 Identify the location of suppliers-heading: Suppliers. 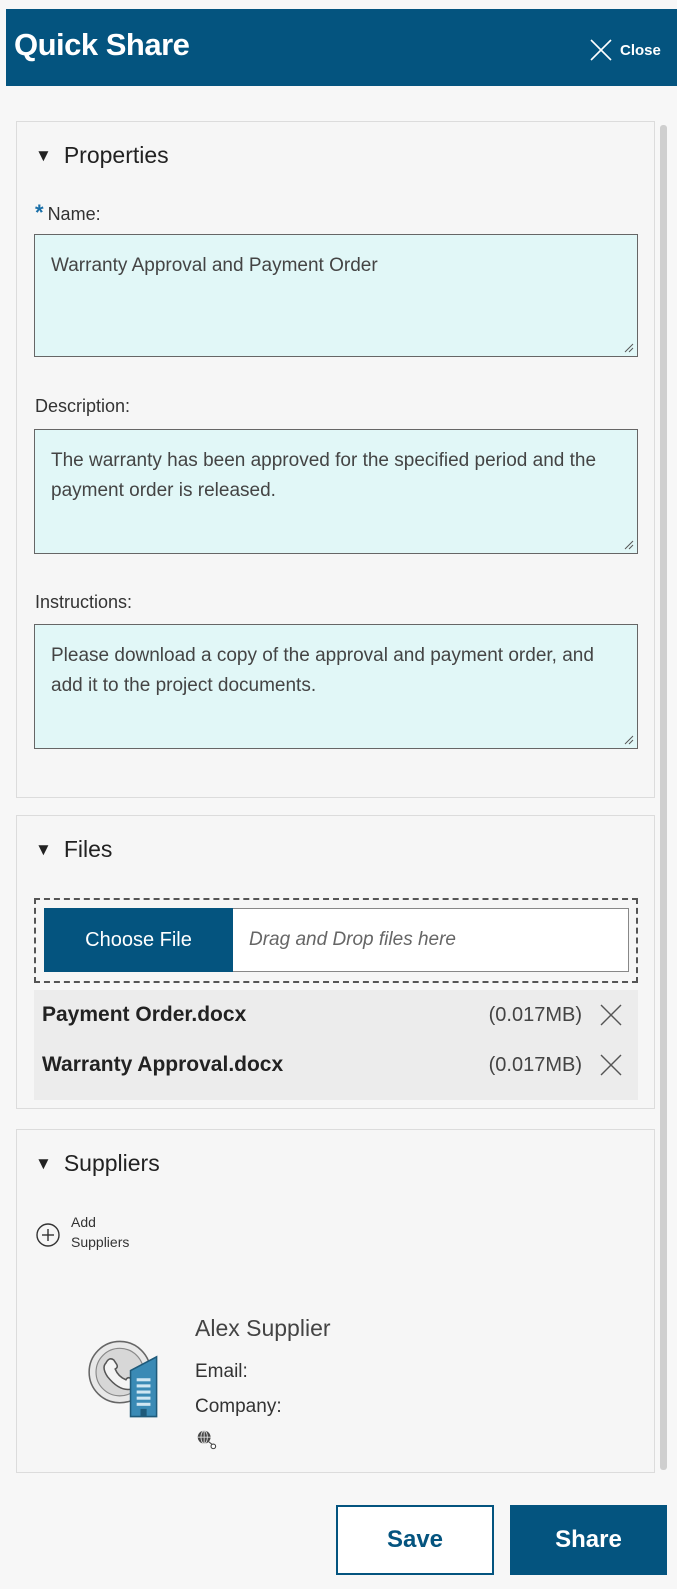
(111, 1163).